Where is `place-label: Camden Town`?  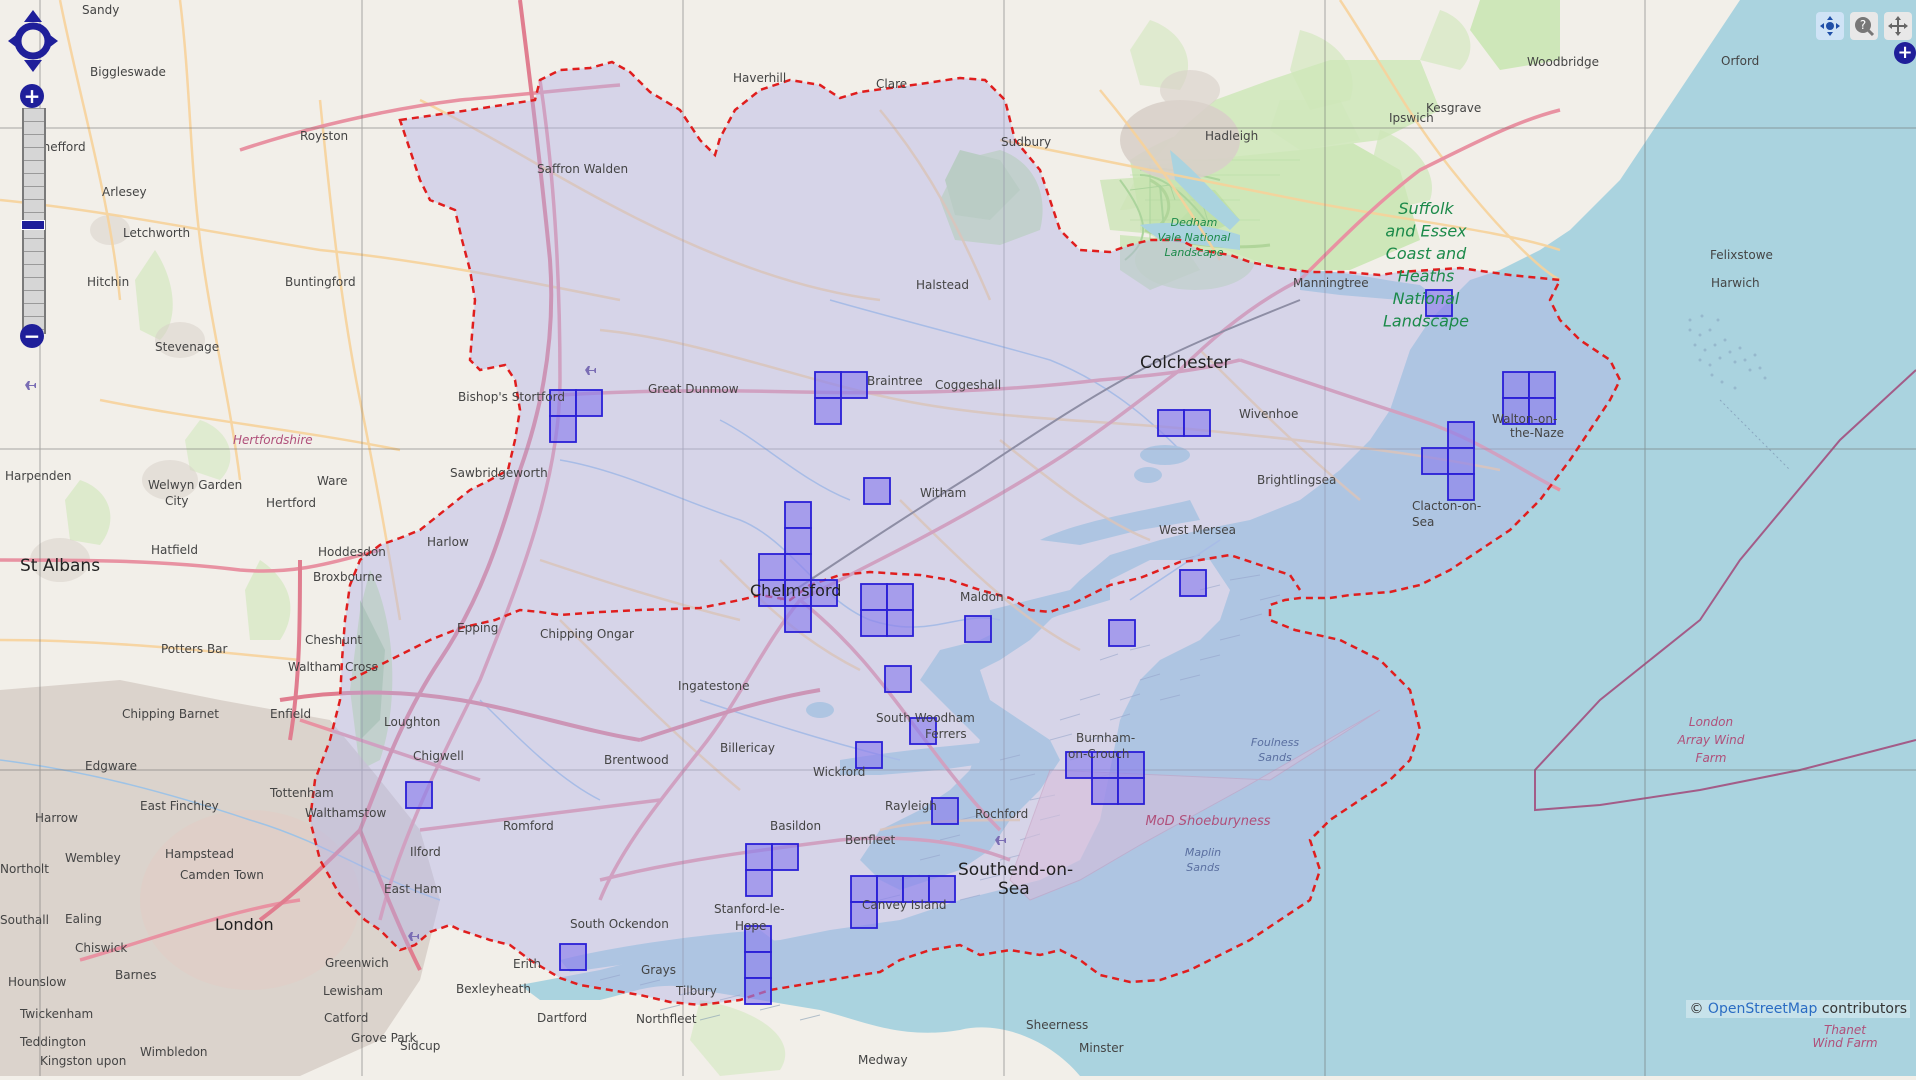 place-label: Camden Town is located at coordinates (222, 875).